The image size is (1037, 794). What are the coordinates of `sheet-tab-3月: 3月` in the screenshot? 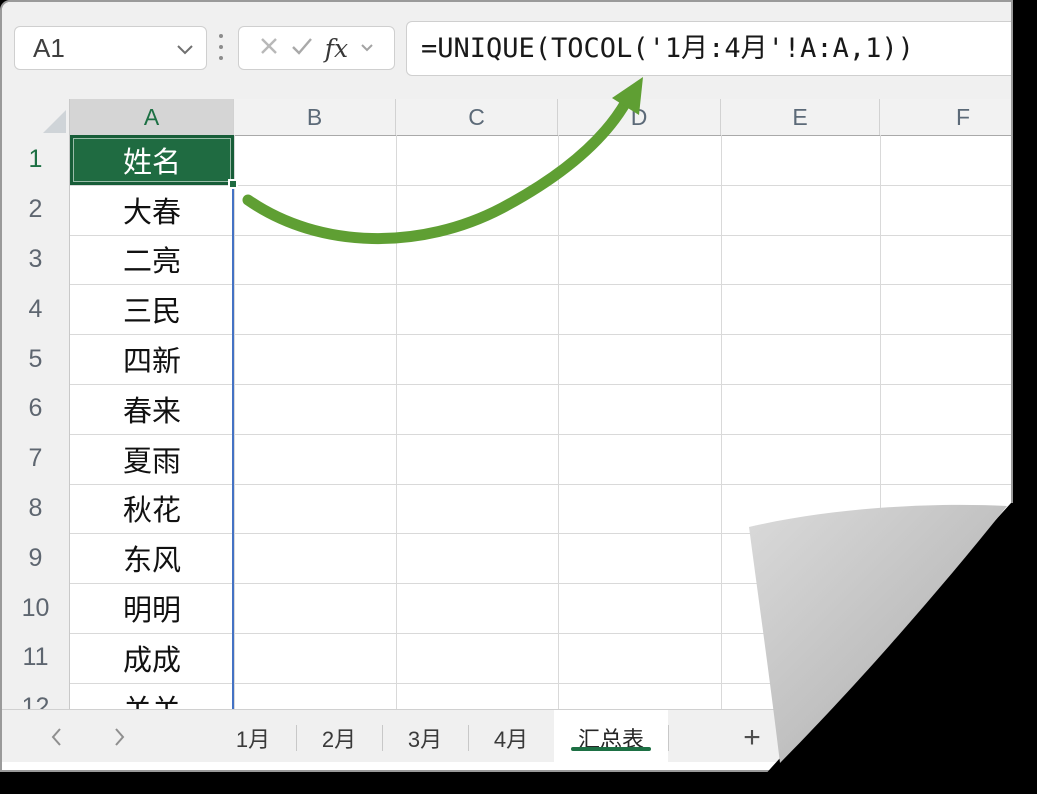 It's located at (425, 737).